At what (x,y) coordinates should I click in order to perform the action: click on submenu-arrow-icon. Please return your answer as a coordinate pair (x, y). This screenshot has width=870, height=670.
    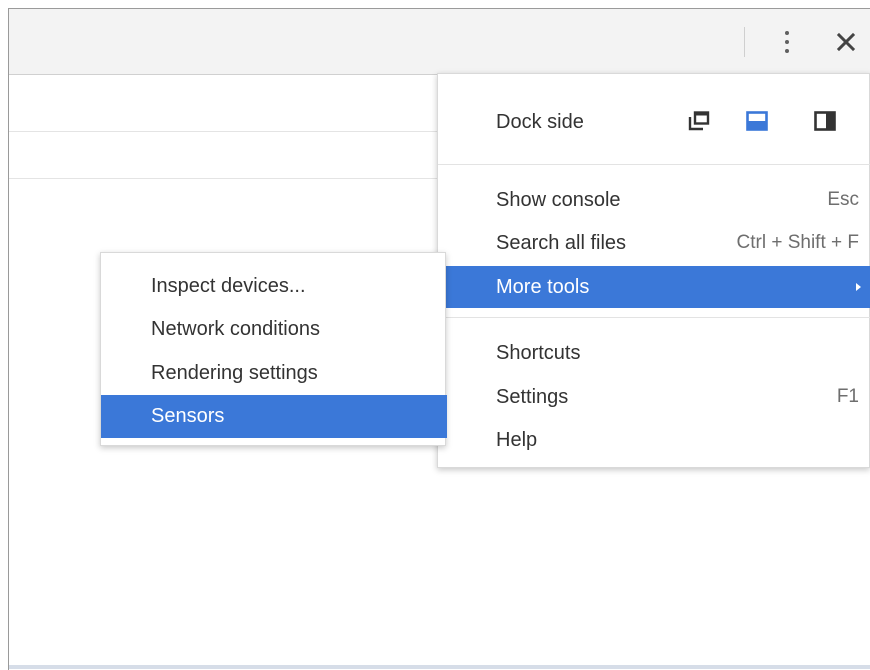
    Looking at the image, I should click on (858, 287).